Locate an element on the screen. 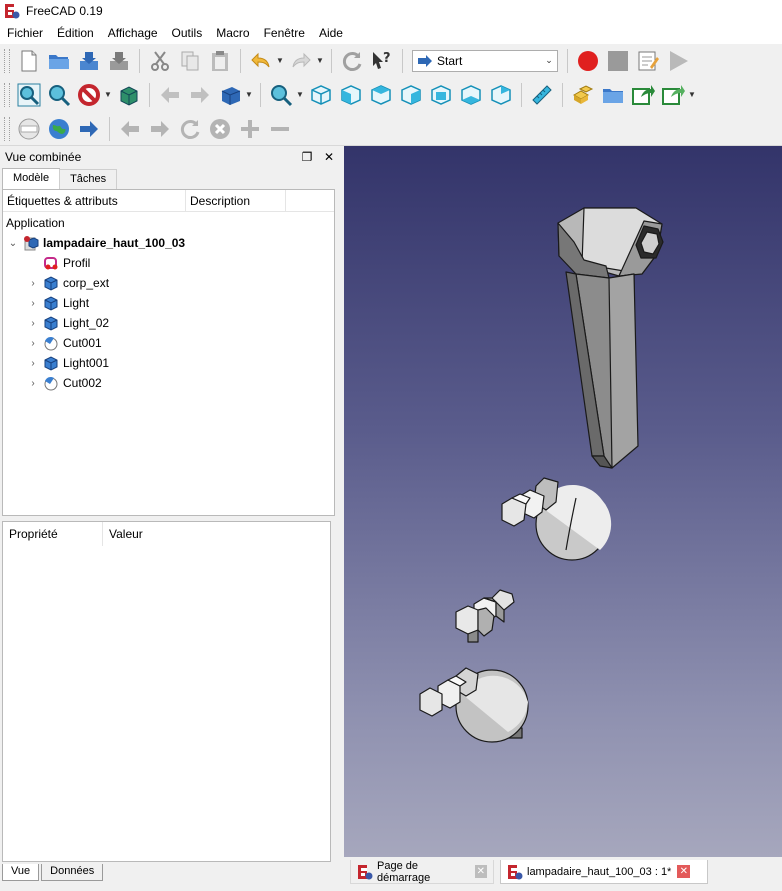 This screenshot has height=891, width=782. group-icon is located at coordinates (613, 95).